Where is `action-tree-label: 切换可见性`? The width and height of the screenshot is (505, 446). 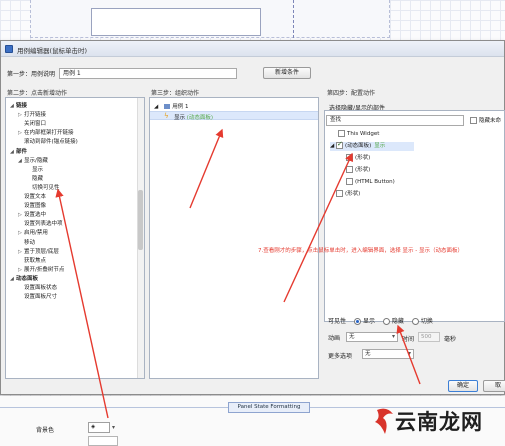 action-tree-label: 切换可见性 is located at coordinates (46, 187).